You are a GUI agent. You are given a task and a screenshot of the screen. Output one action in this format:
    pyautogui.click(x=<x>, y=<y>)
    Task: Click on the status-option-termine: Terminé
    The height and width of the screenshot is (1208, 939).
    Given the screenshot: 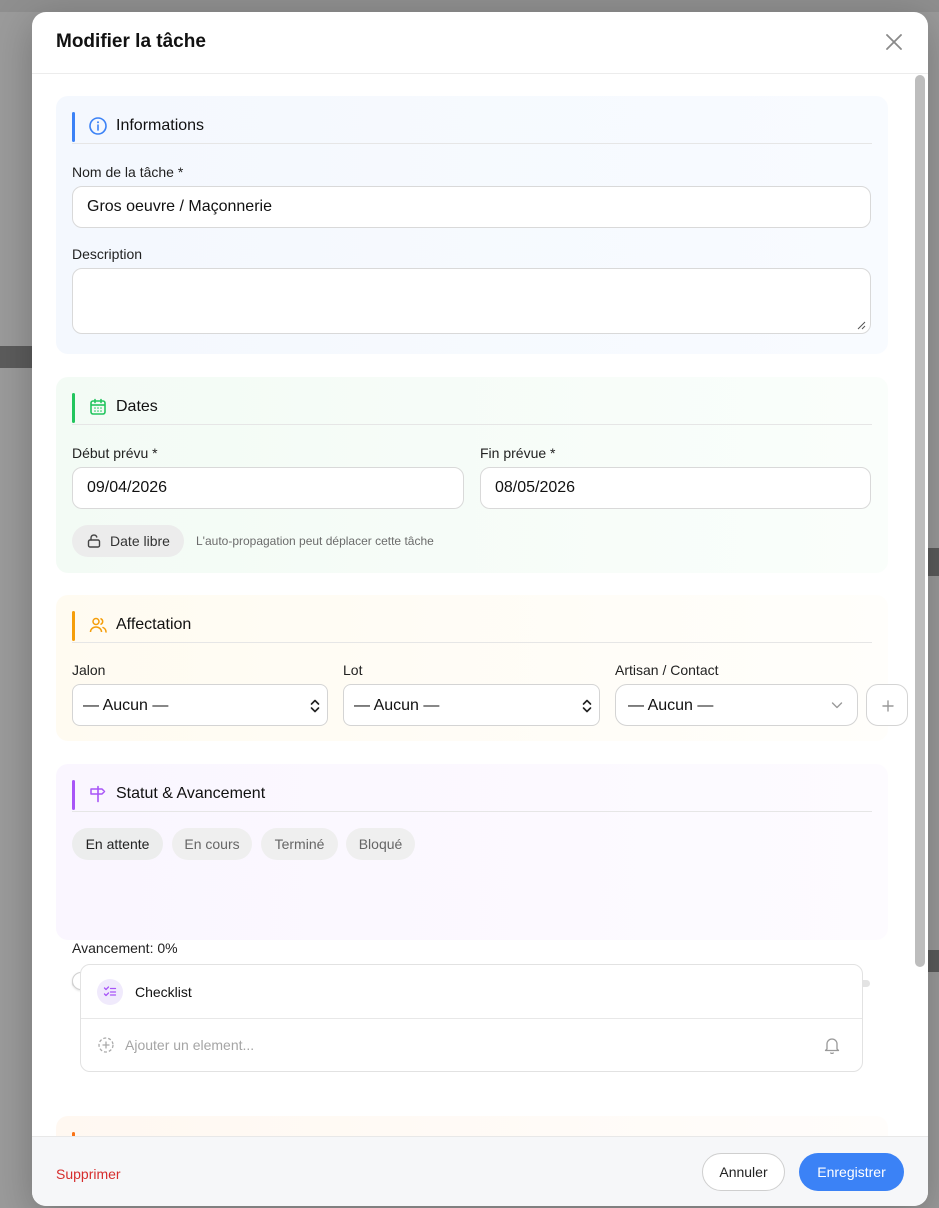 What is the action you would take?
    pyautogui.click(x=299, y=844)
    